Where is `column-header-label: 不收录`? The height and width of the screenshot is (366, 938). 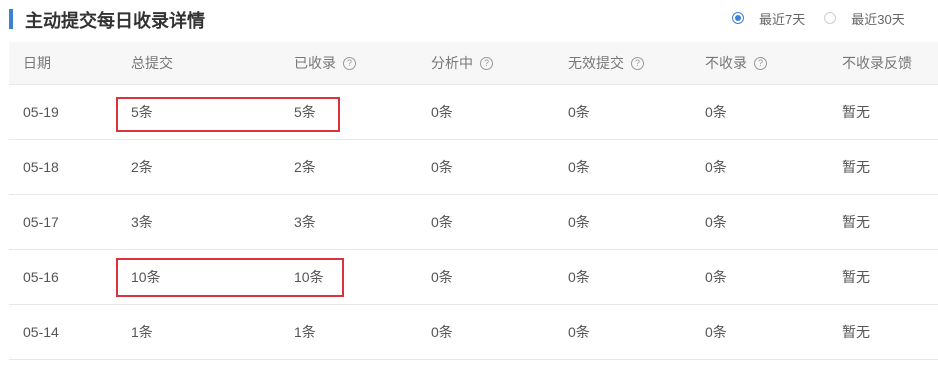 column-header-label: 不收录 is located at coordinates (726, 63).